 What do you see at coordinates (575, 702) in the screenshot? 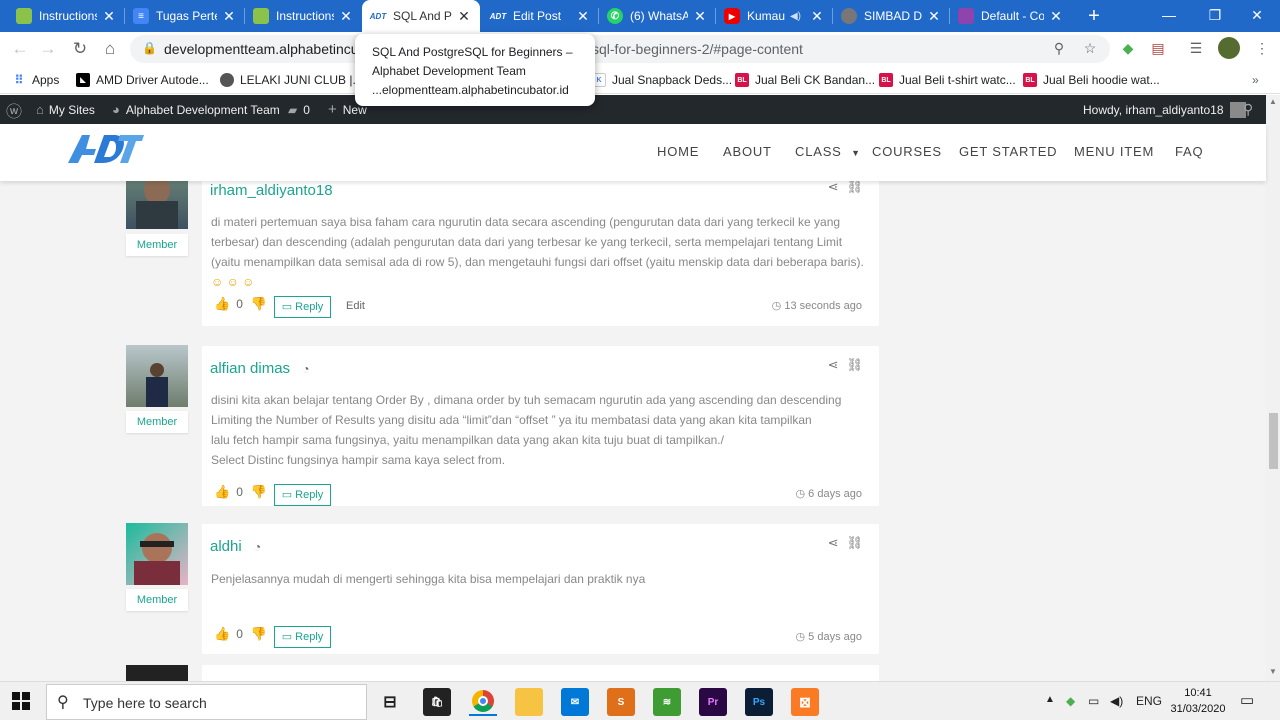
I see `mail-icon: ✉` at bounding box center [575, 702].